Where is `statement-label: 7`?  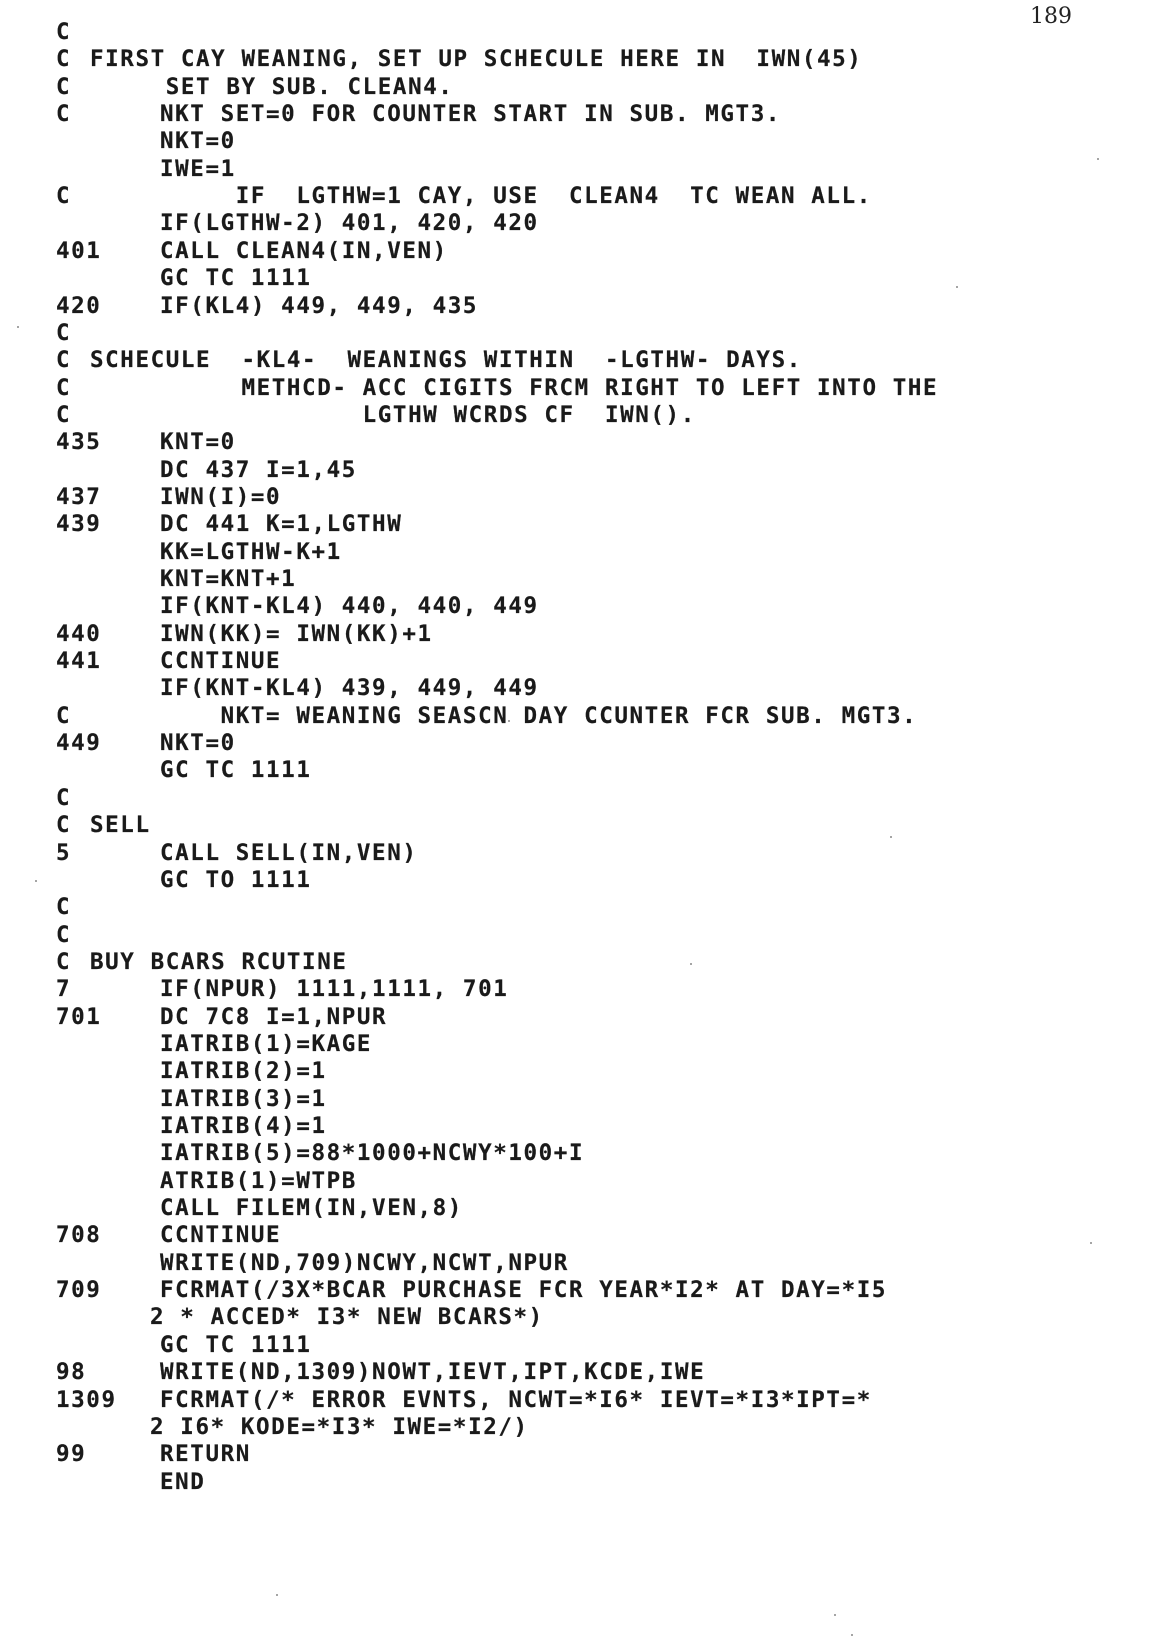 statement-label: 7 is located at coordinates (64, 989).